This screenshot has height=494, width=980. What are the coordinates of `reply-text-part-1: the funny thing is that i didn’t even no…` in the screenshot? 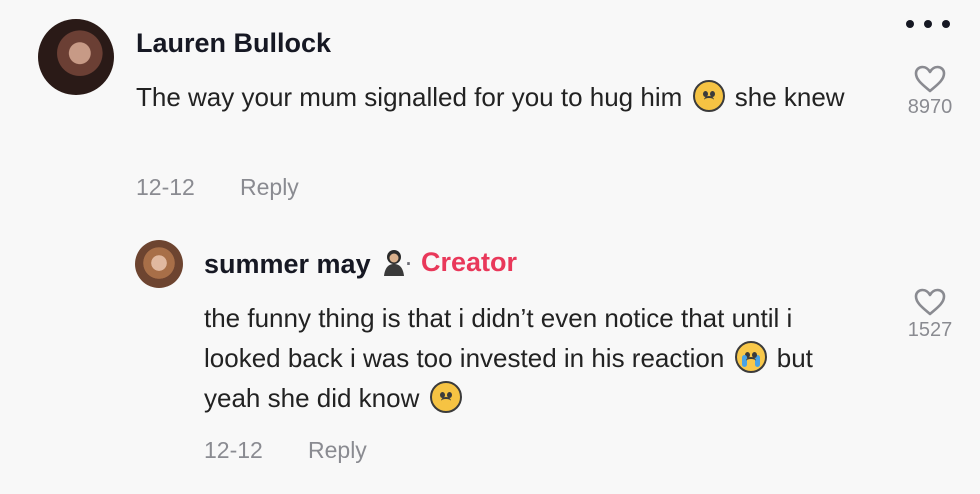 It's located at (498, 338).